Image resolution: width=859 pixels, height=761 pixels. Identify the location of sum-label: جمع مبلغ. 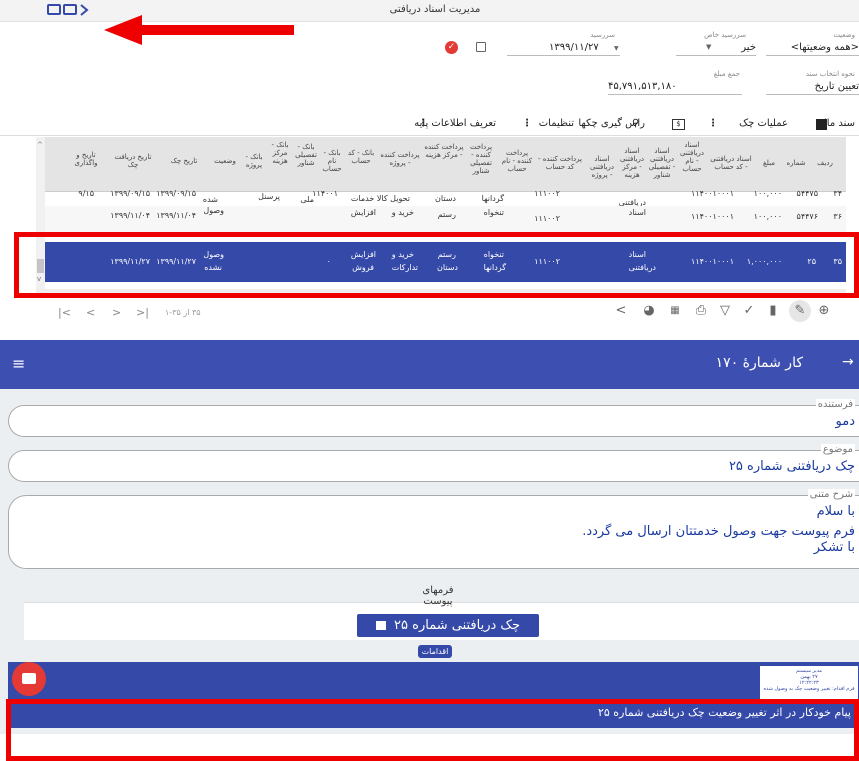
(726, 74).